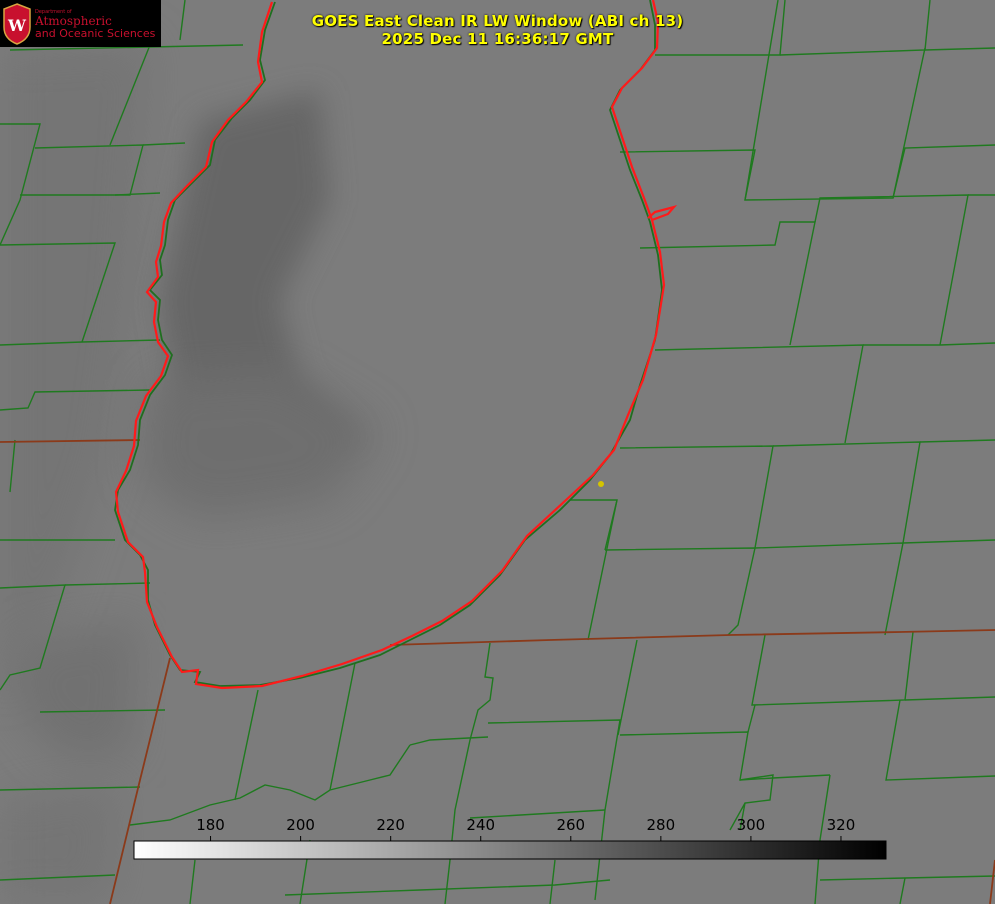  What do you see at coordinates (497, 21) in the screenshot?
I see `image-title: GOES East Clean IR LW Window (ABI ch 13)` at bounding box center [497, 21].